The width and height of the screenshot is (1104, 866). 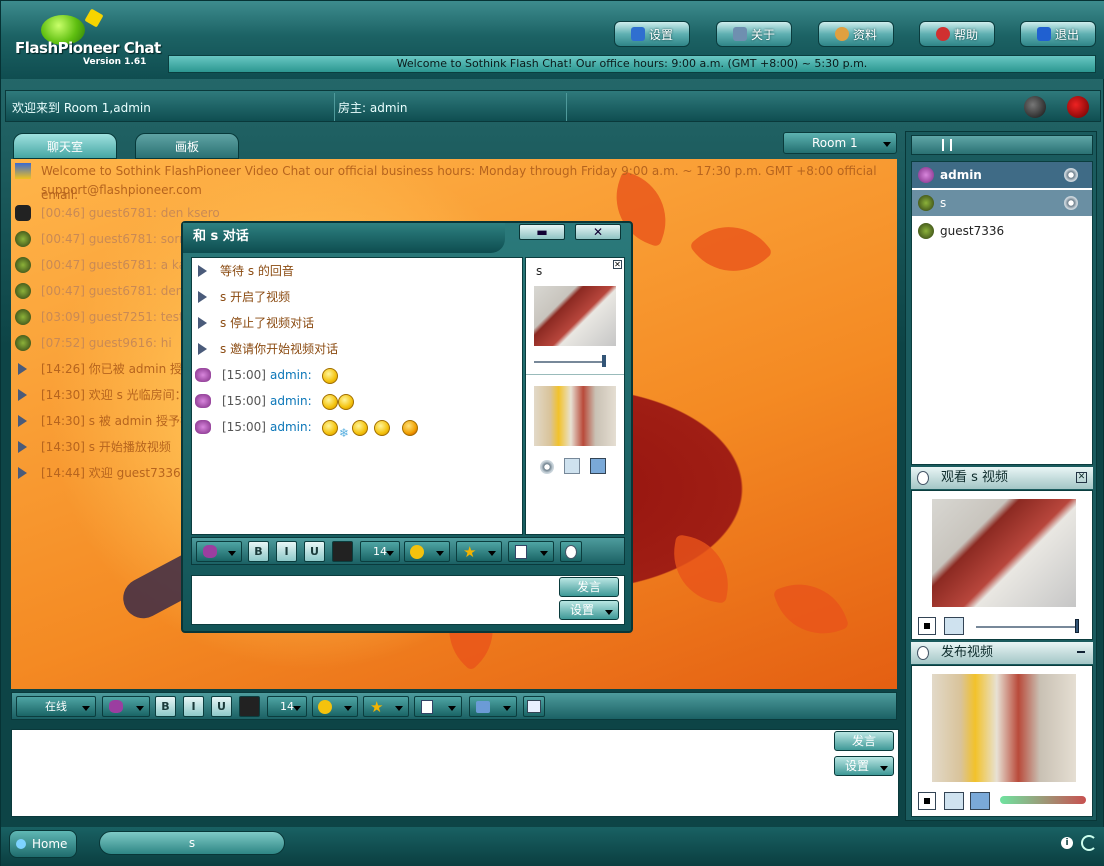 I want to click on user-row-s: s, so click(x=1002, y=203).